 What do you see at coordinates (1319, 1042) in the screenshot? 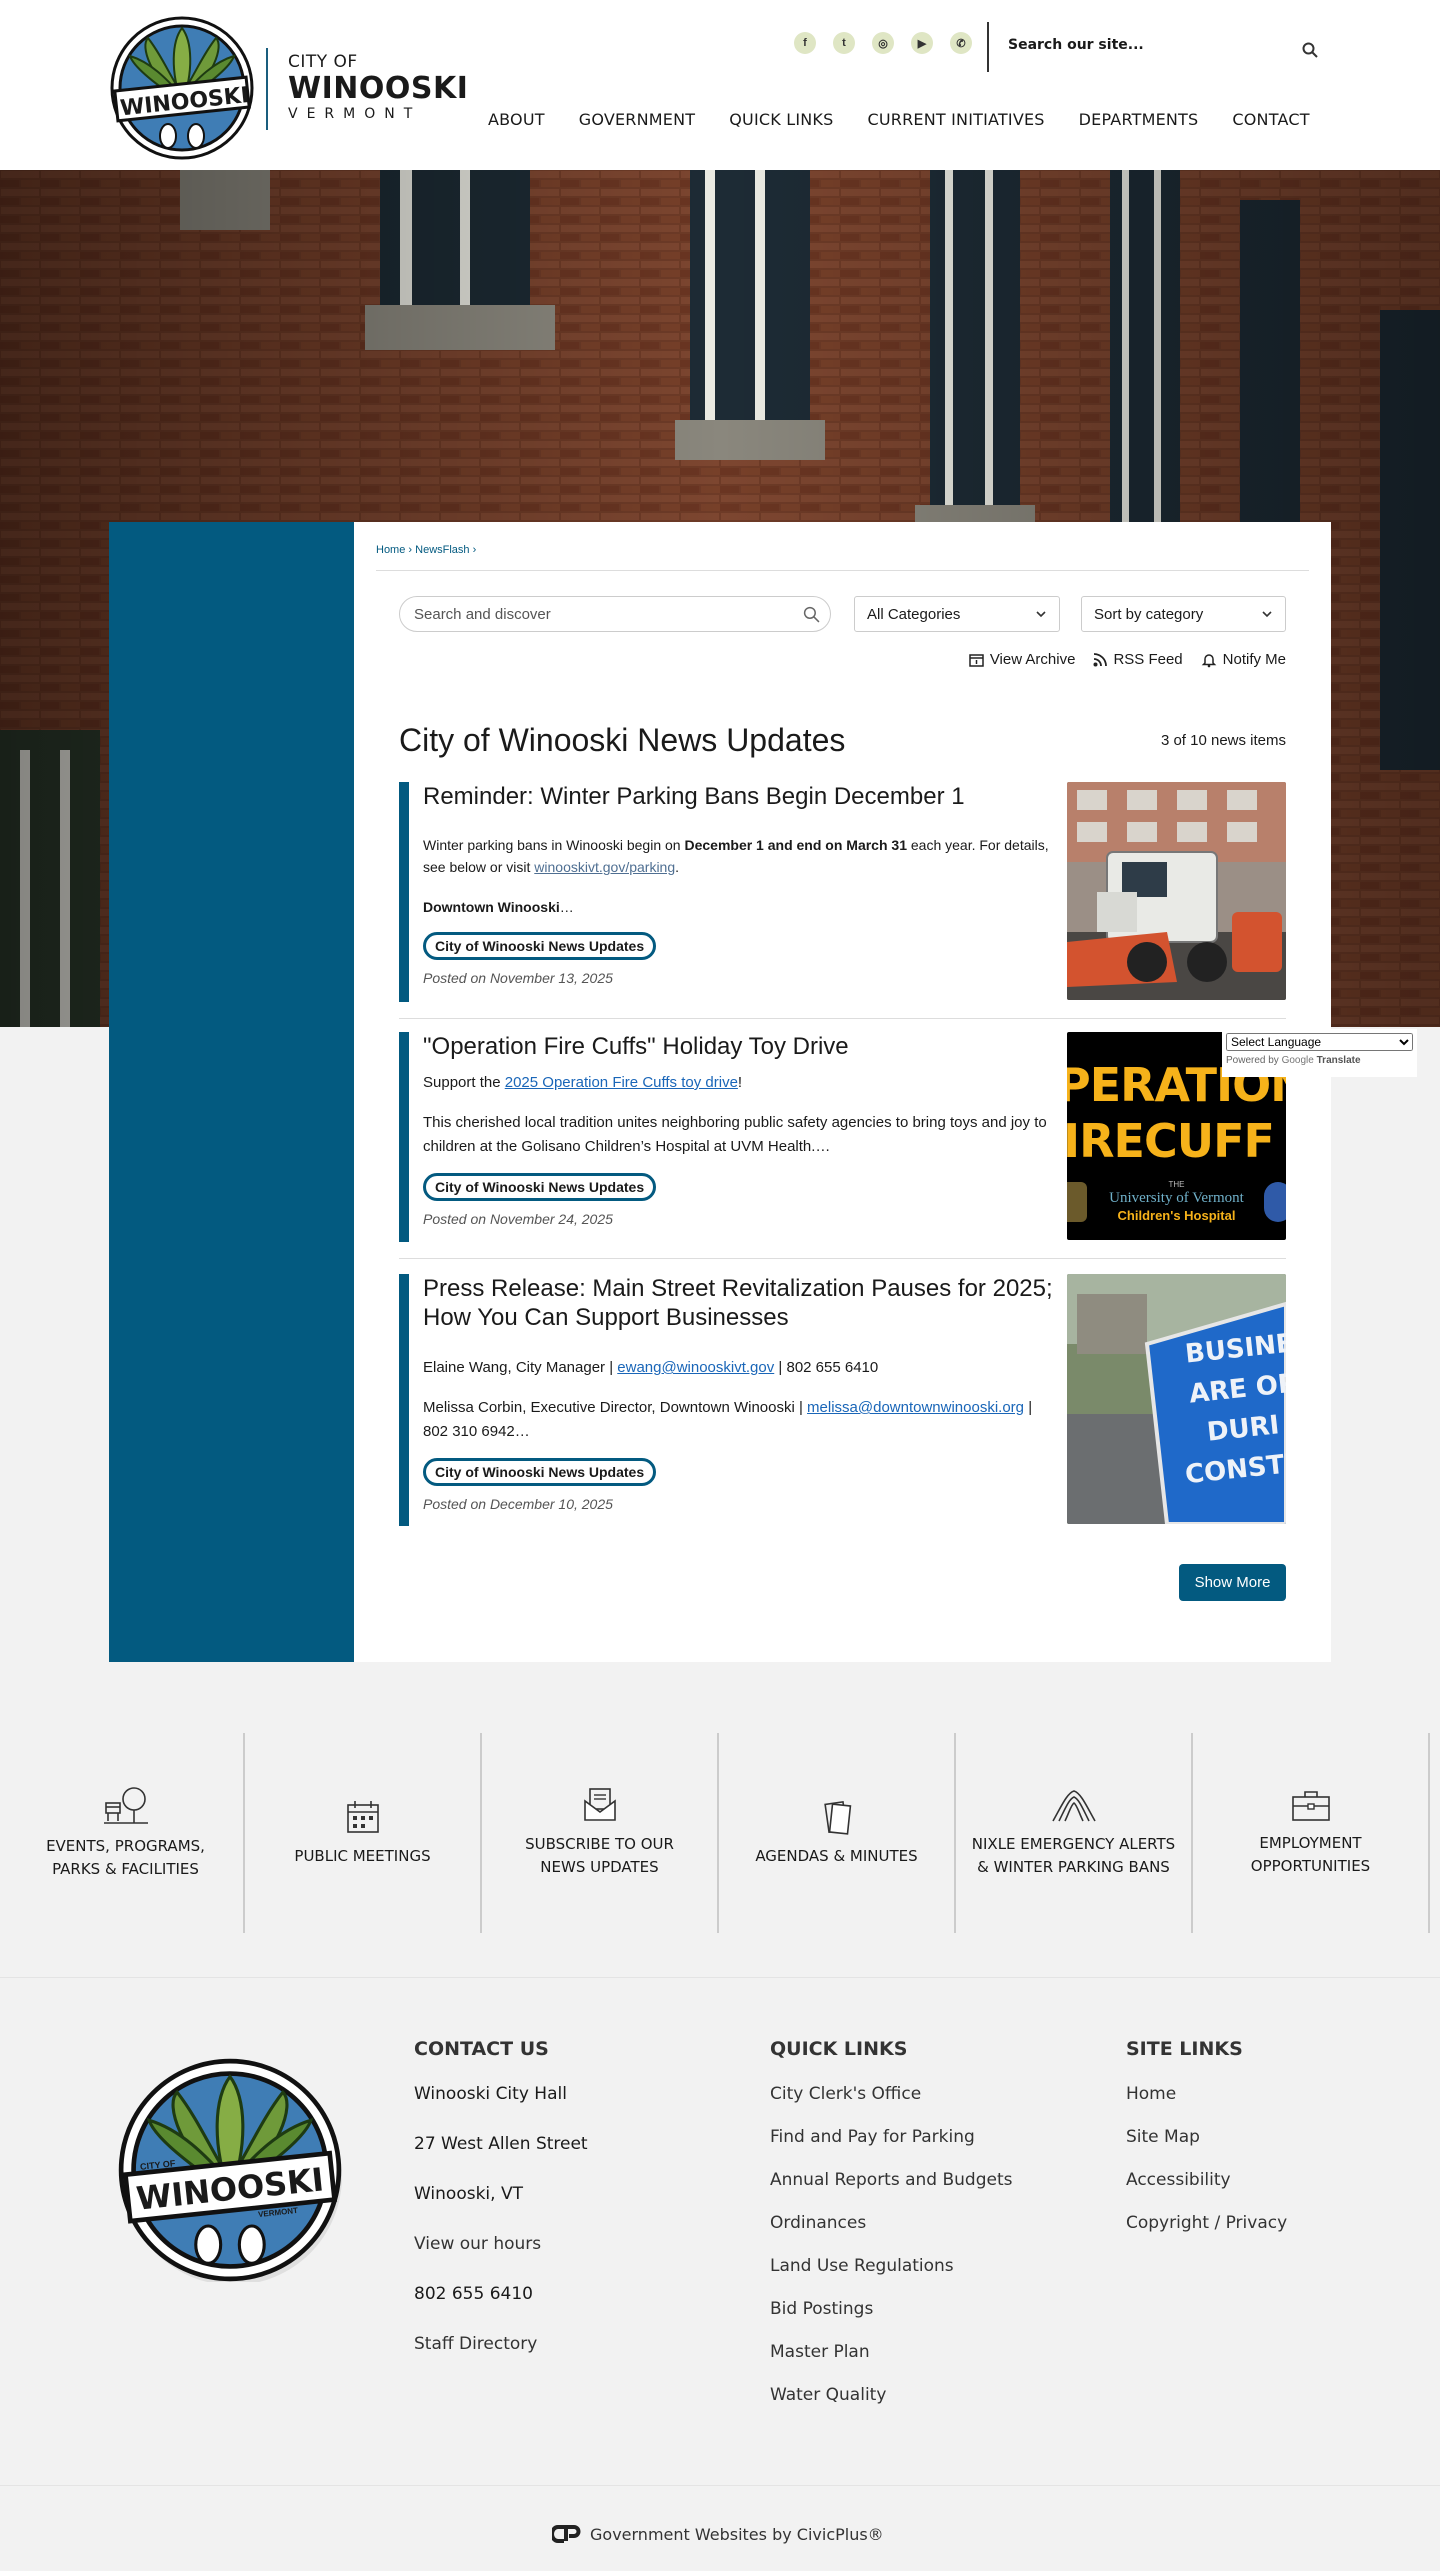
I see `language-select: Select Language` at bounding box center [1319, 1042].